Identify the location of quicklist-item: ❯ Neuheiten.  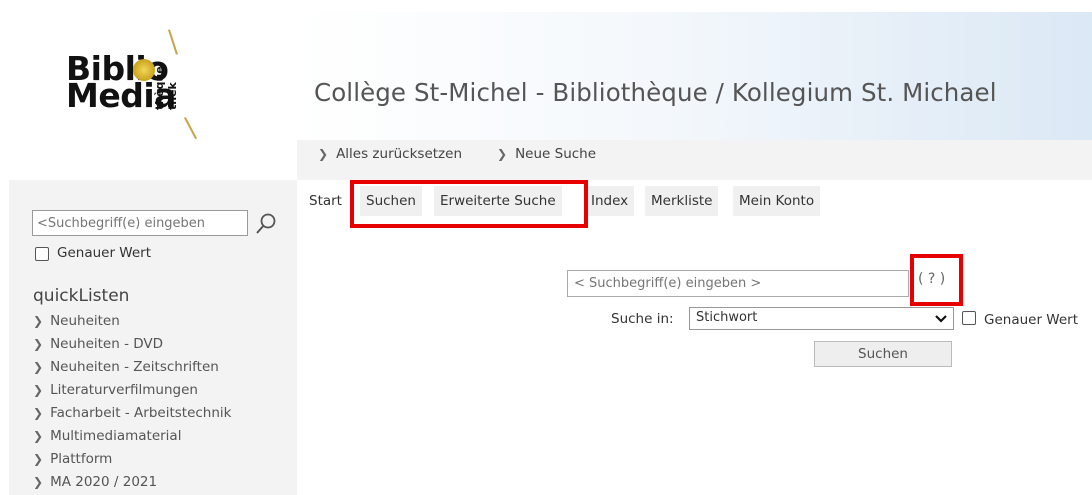
(76, 321).